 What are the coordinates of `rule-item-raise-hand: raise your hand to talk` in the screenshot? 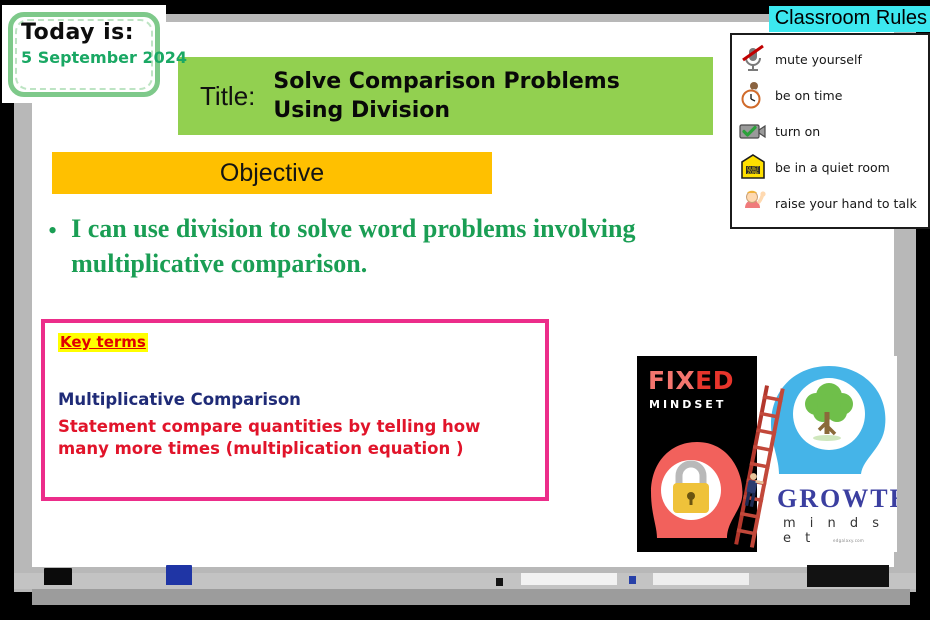 It's located at (831, 203).